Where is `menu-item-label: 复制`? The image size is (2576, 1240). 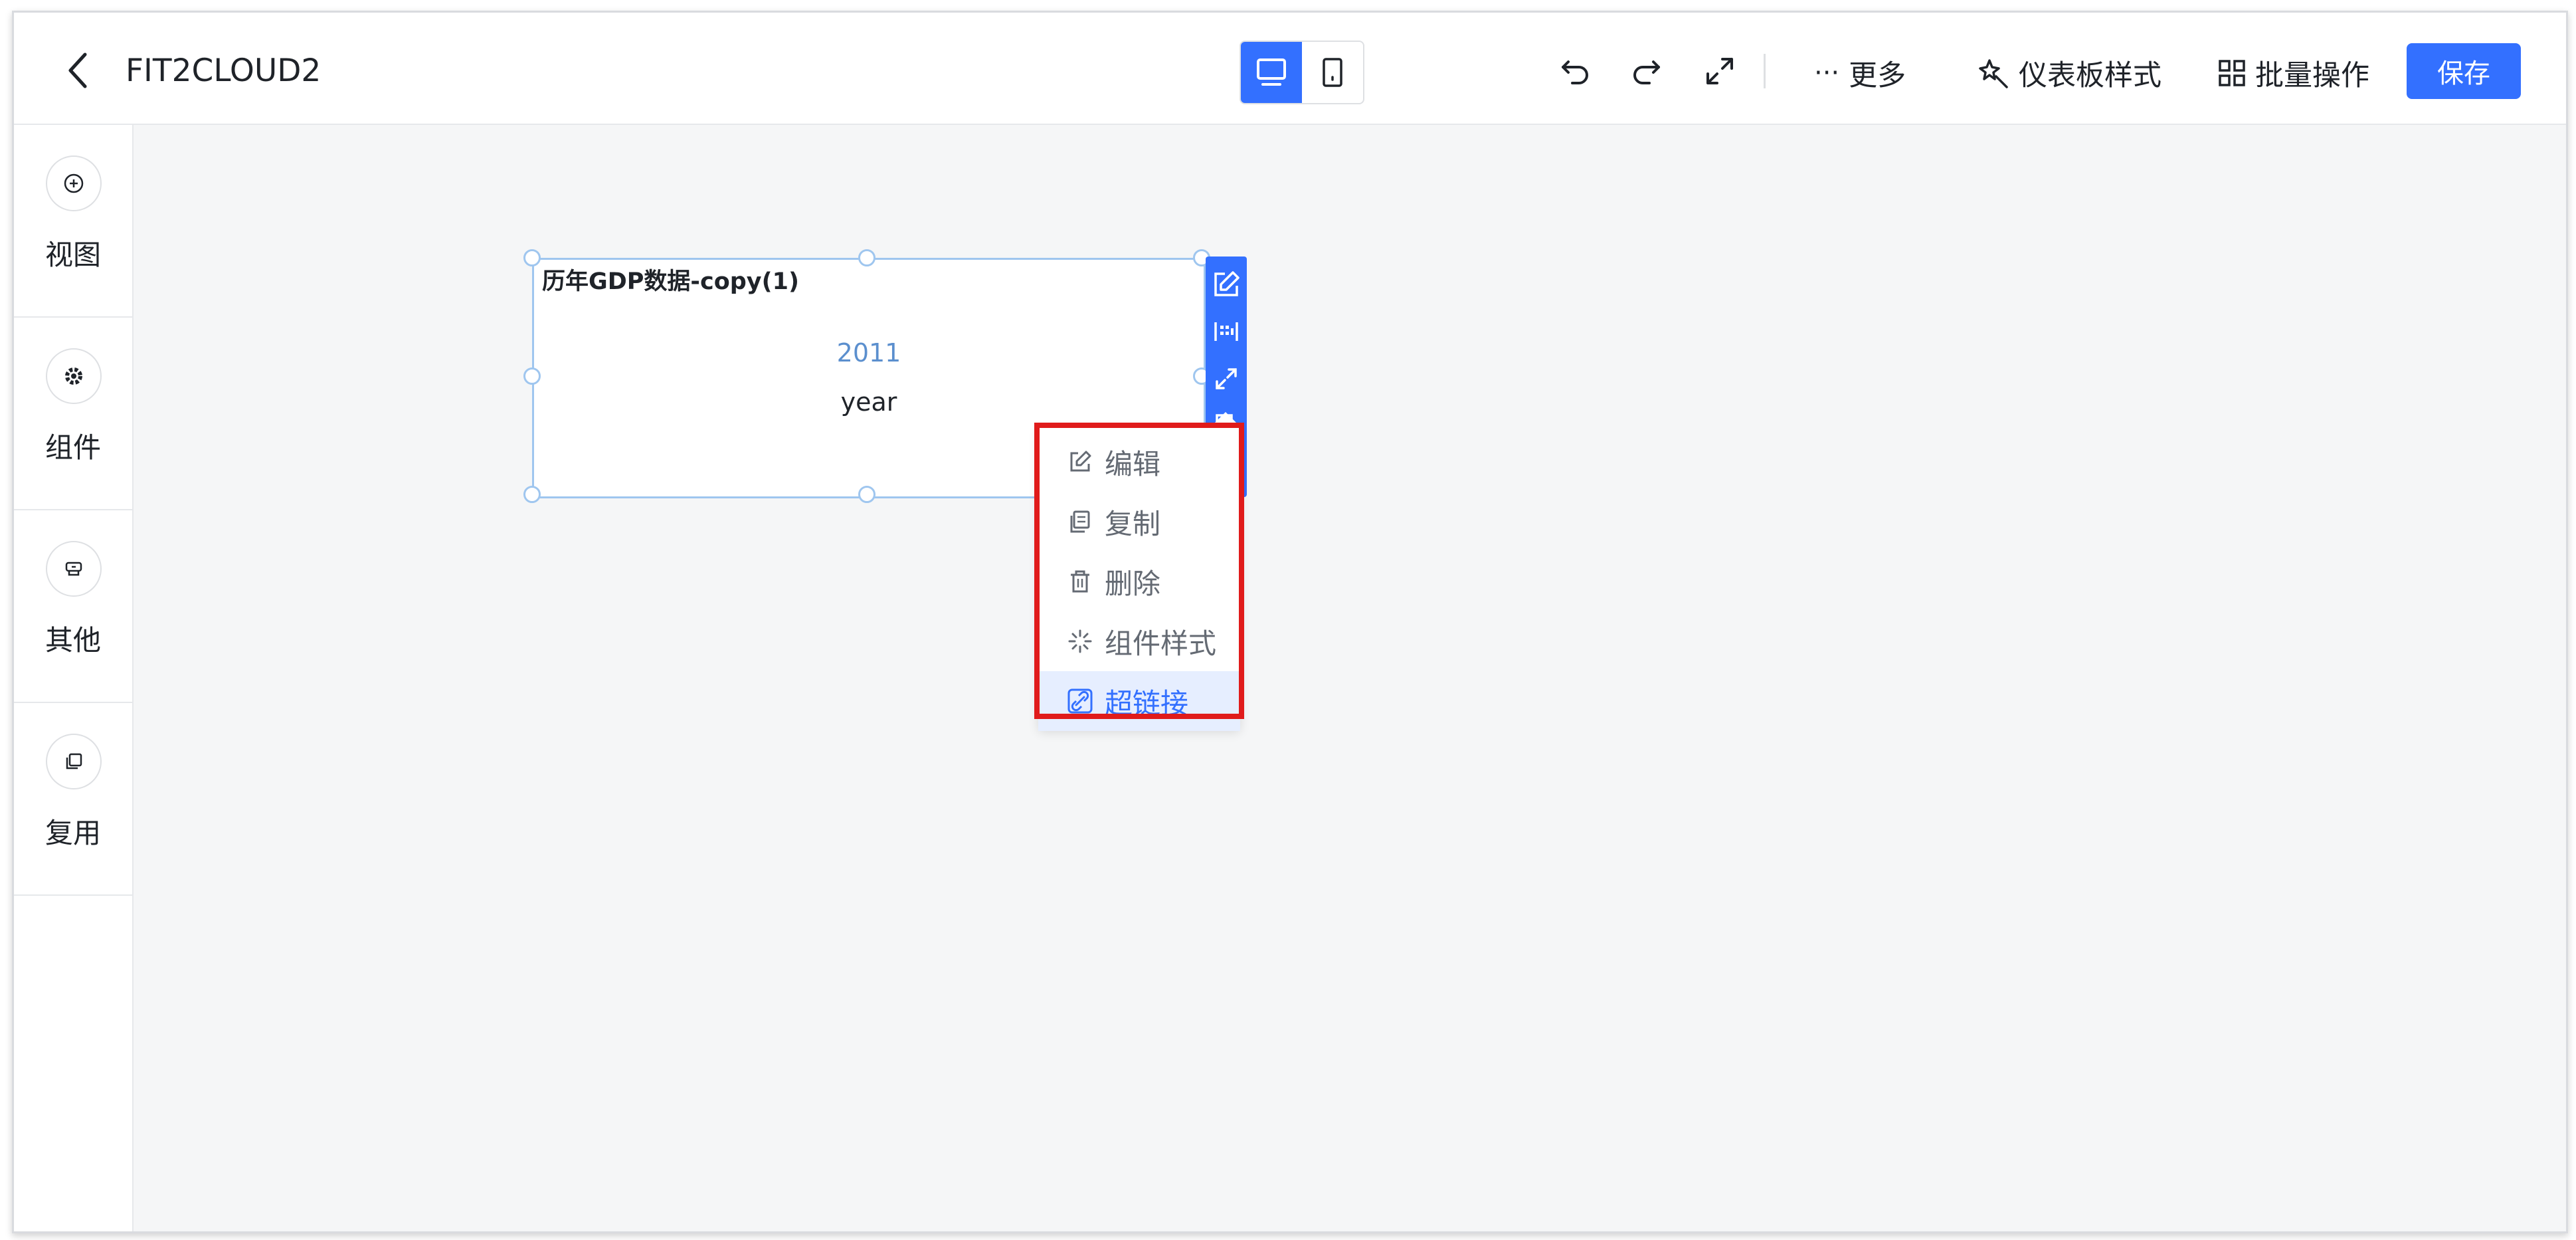 menu-item-label: 复制 is located at coordinates (1133, 523).